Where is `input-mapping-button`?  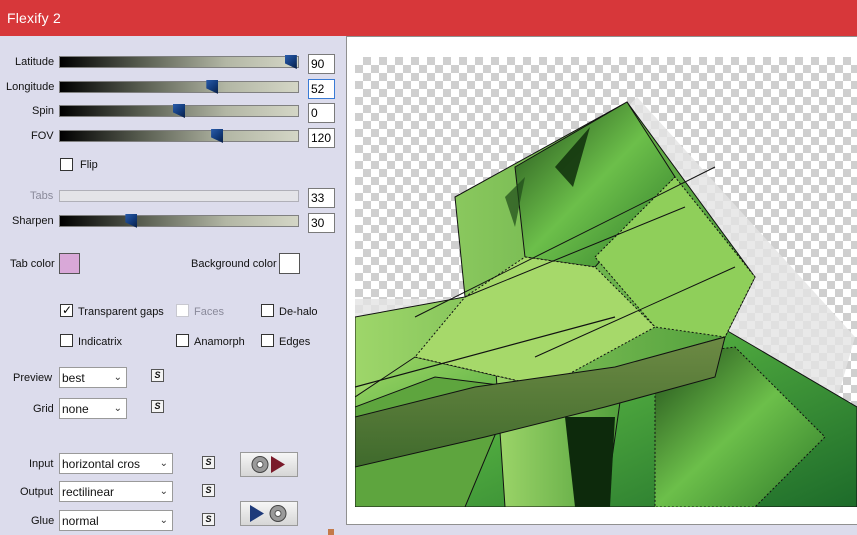 input-mapping-button is located at coordinates (269, 464).